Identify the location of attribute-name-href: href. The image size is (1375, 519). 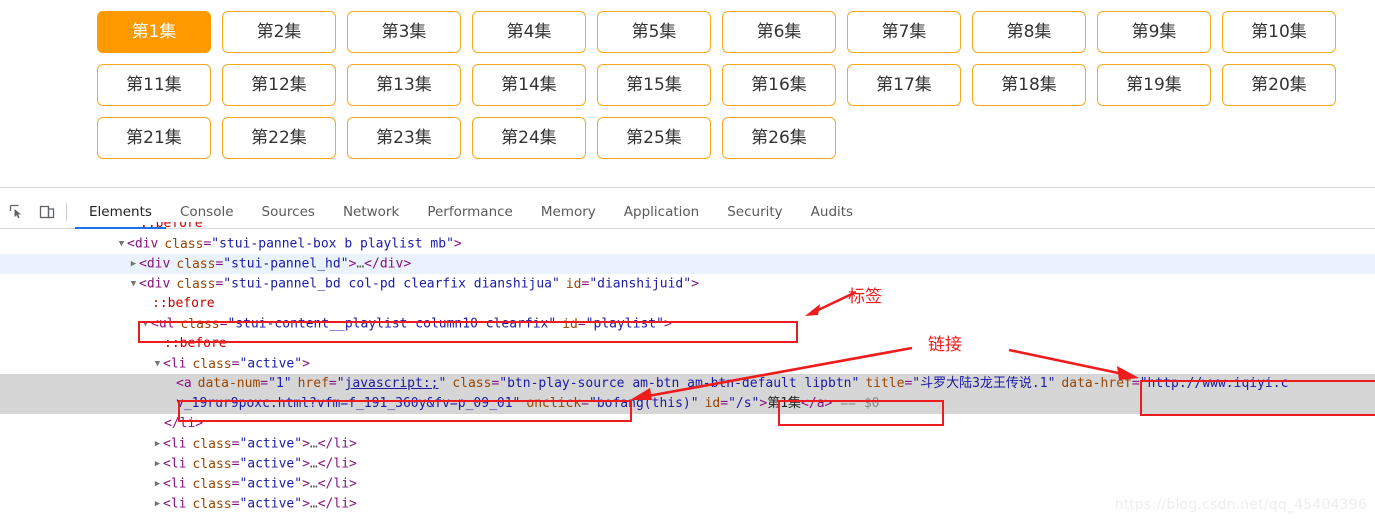
(313, 383).